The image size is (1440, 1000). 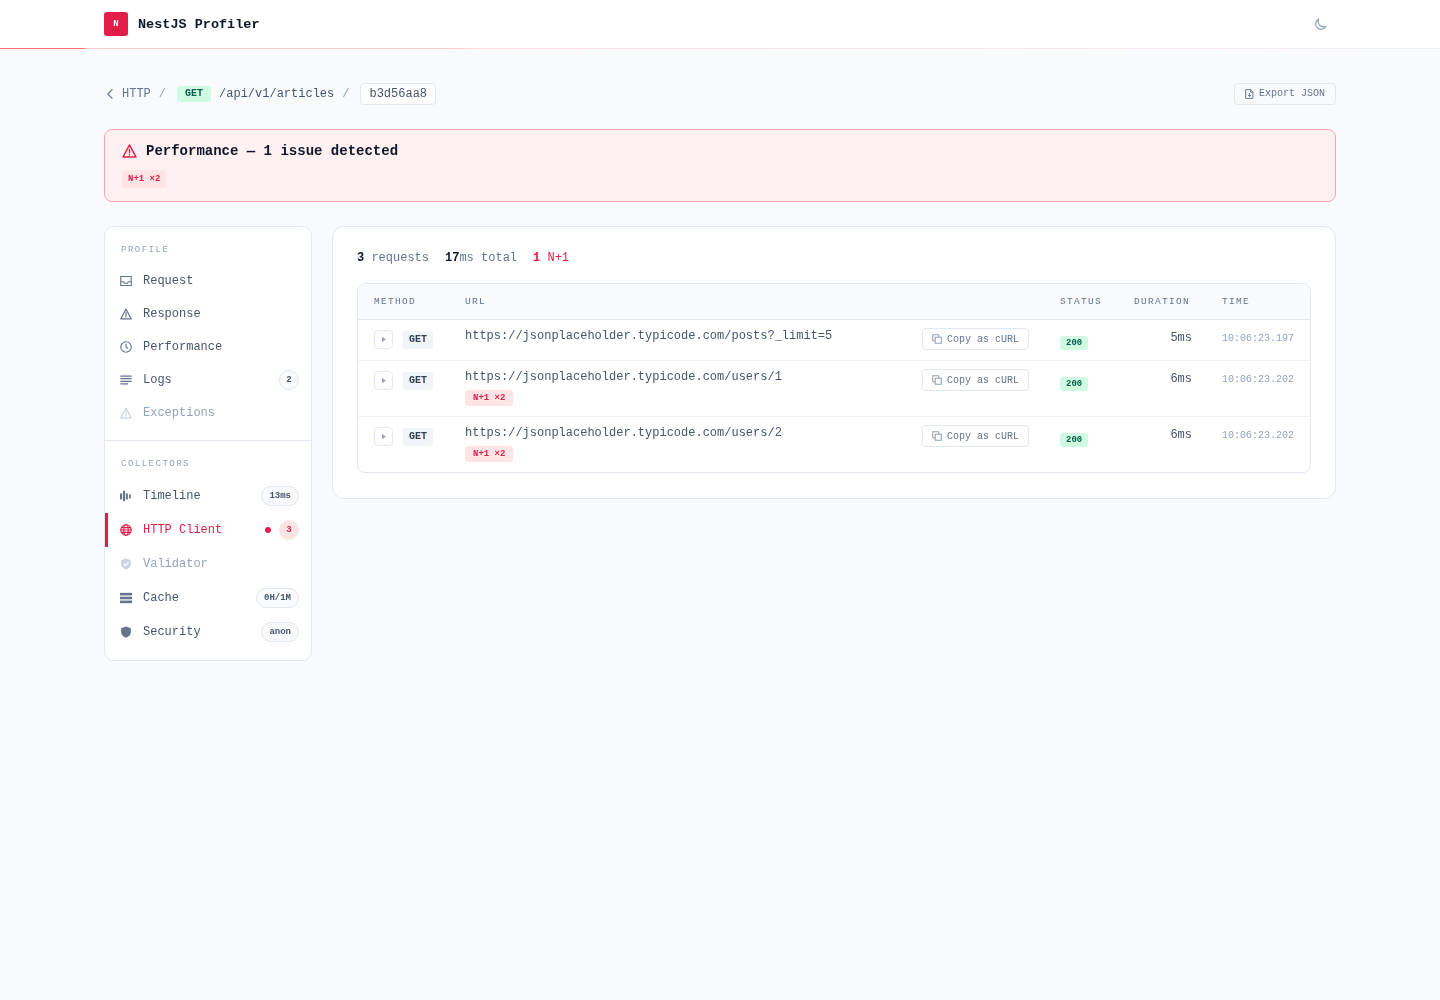 I want to click on count-badge: 0H/1M, so click(x=277, y=598).